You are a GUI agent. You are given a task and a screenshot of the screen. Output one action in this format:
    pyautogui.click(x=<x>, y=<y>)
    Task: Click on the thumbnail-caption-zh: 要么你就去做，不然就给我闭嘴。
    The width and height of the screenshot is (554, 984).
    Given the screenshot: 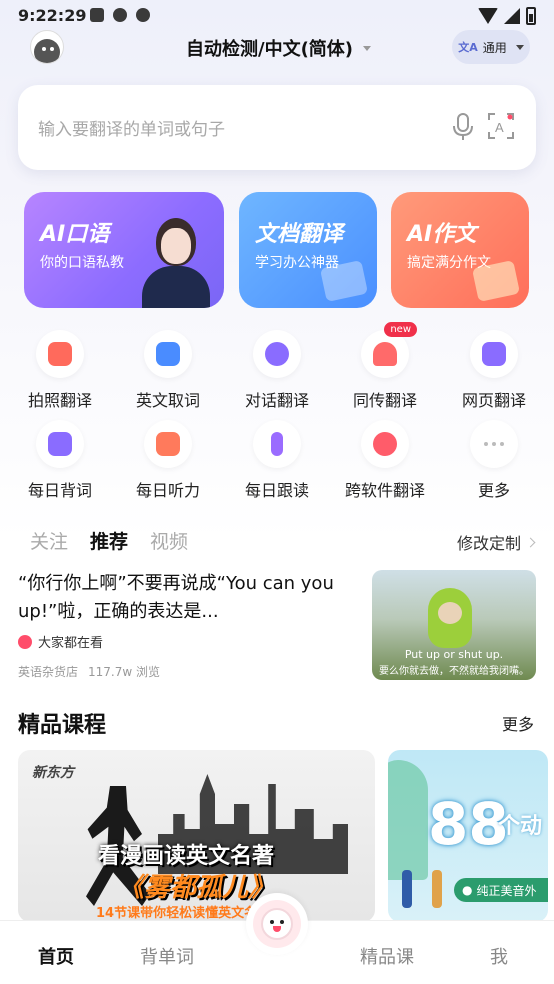 What is the action you would take?
    pyautogui.click(x=454, y=671)
    